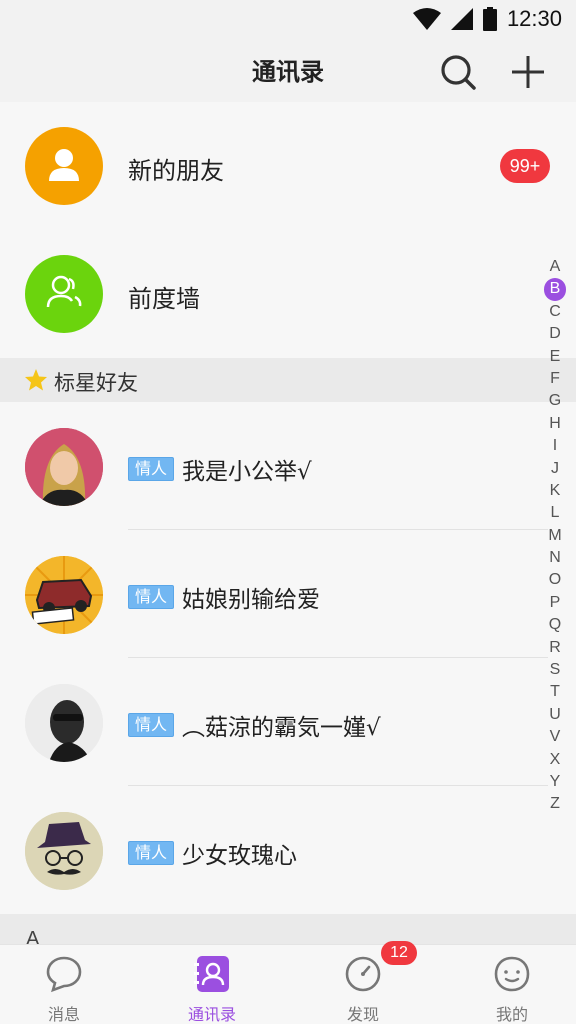 The image size is (576, 1024). I want to click on index-letter-m: M, so click(555, 536).